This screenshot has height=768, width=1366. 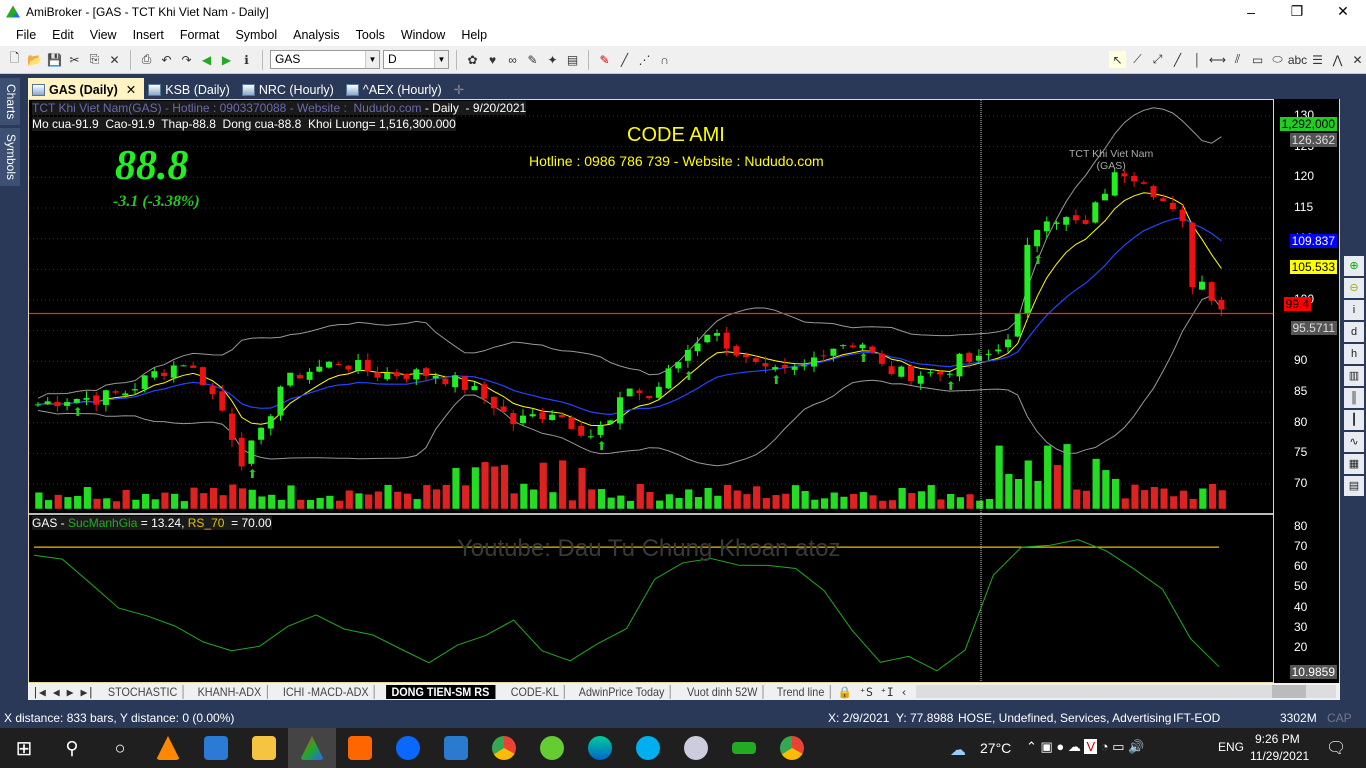 What do you see at coordinates (1297, 11) in the screenshot?
I see `maximize-button: ❐` at bounding box center [1297, 11].